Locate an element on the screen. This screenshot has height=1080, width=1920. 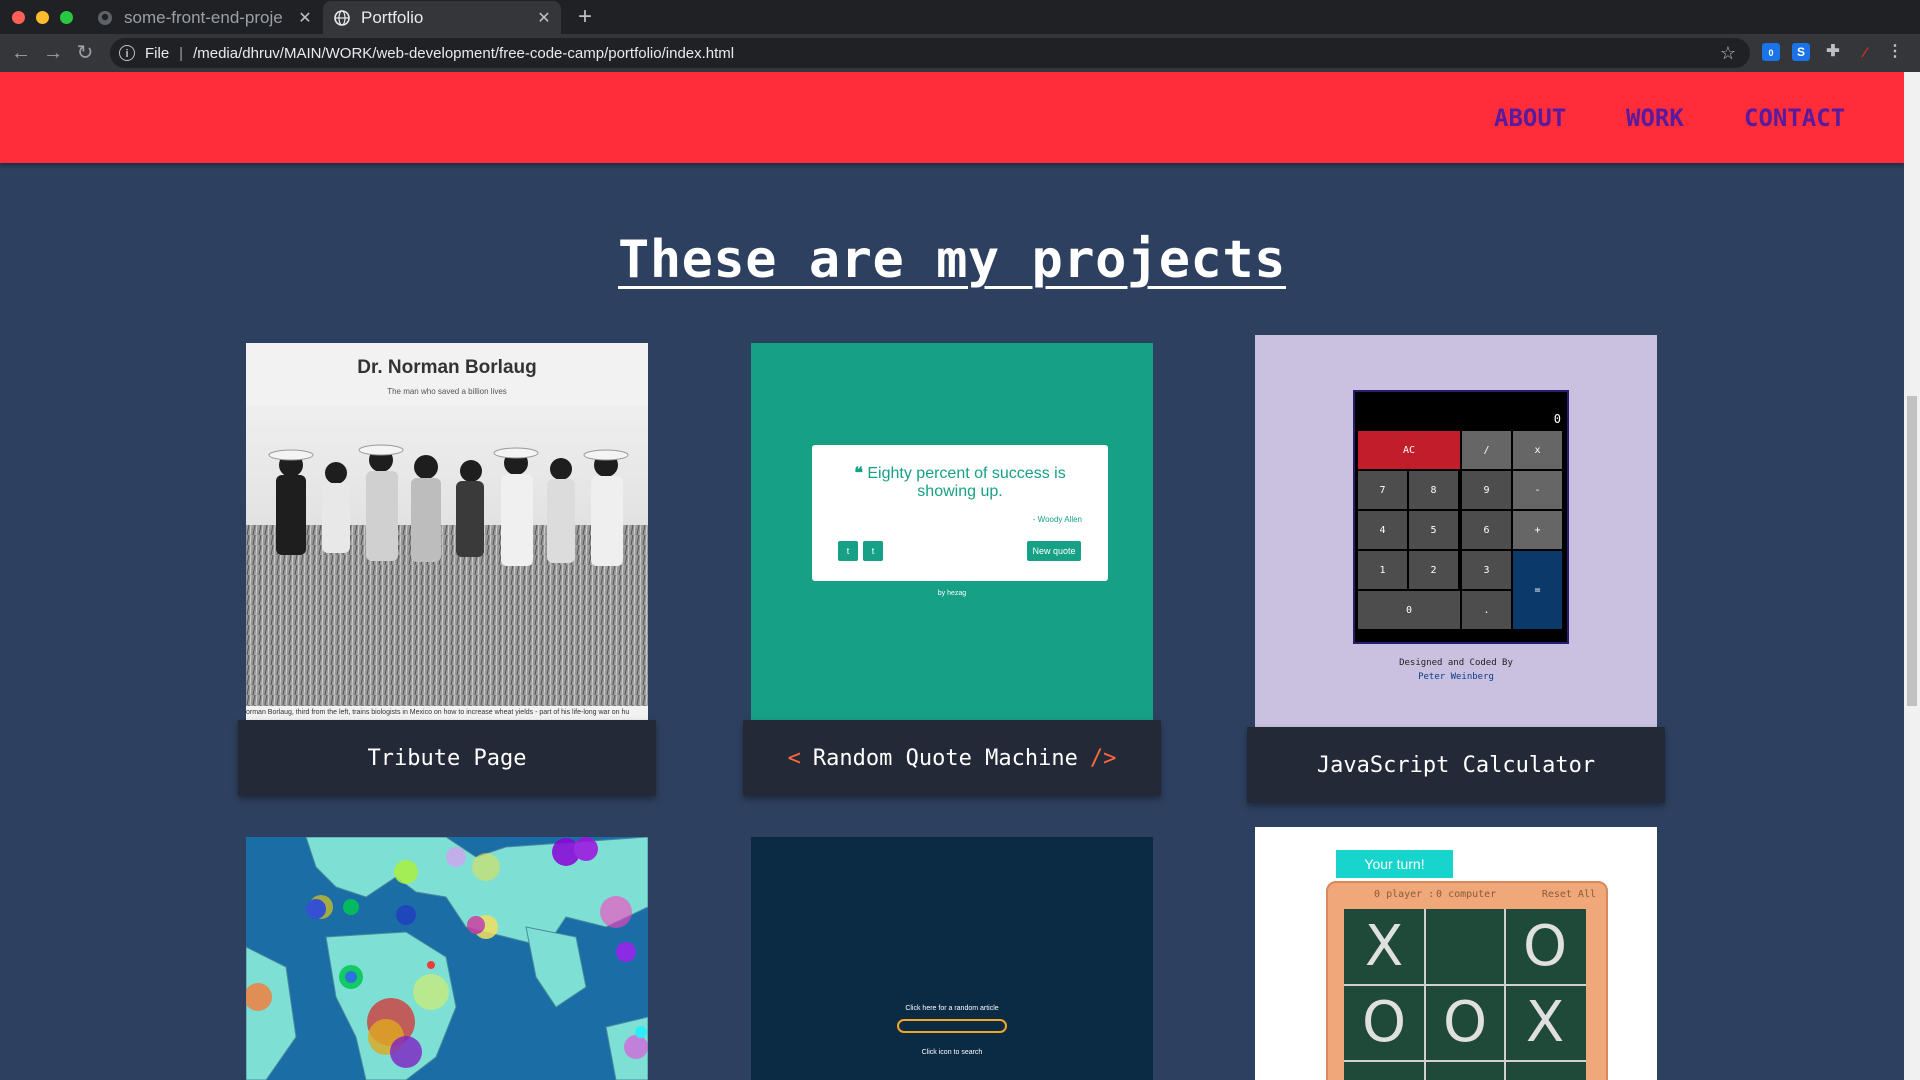
code-bracket-close: /> is located at coordinates (1103, 758).